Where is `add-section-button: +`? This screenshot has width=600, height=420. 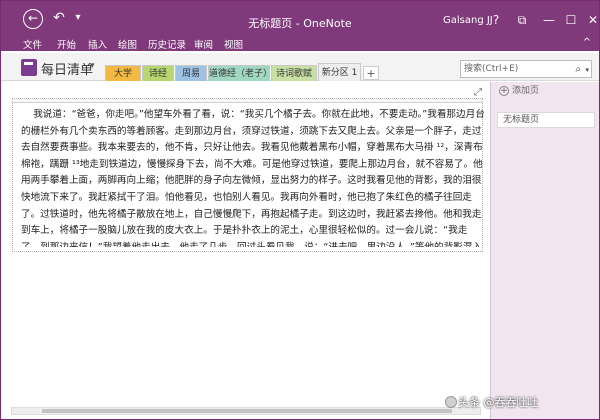 add-section-button: + is located at coordinates (371, 73).